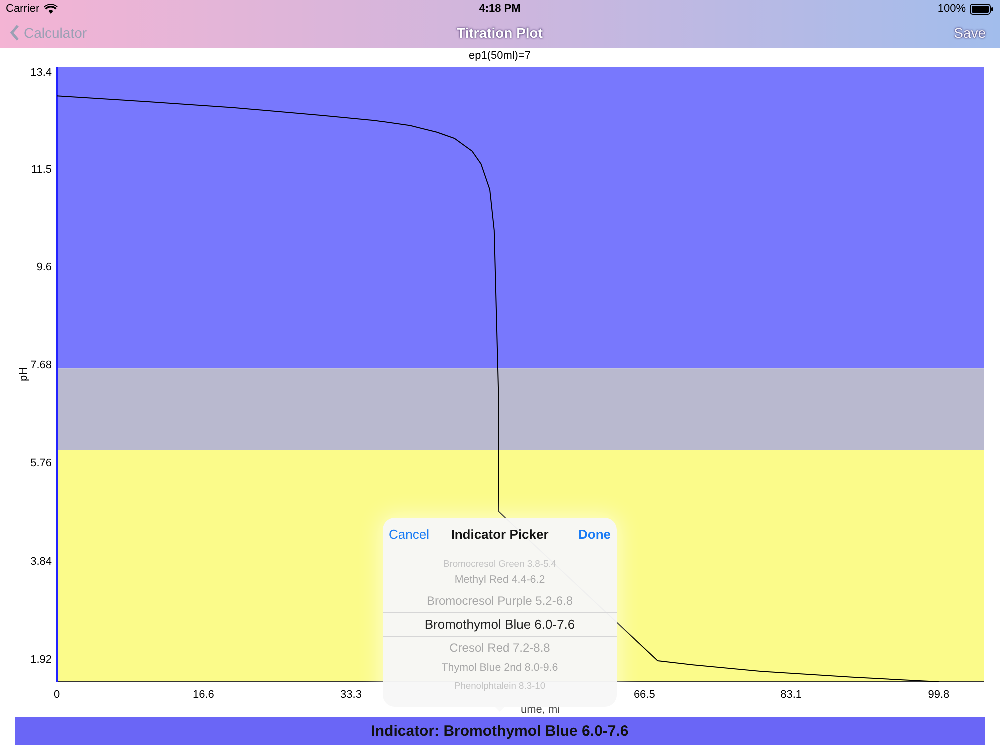  Describe the element at coordinates (15, 33) in the screenshot. I see `chevron-left-icon` at that location.